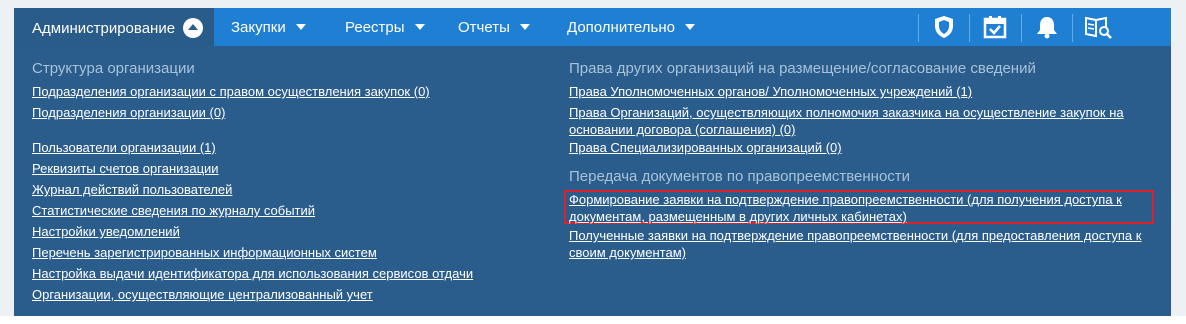 The image size is (1186, 324). Describe the element at coordinates (375, 27) in the screenshot. I see `menu-registries-label: Реестры` at that location.